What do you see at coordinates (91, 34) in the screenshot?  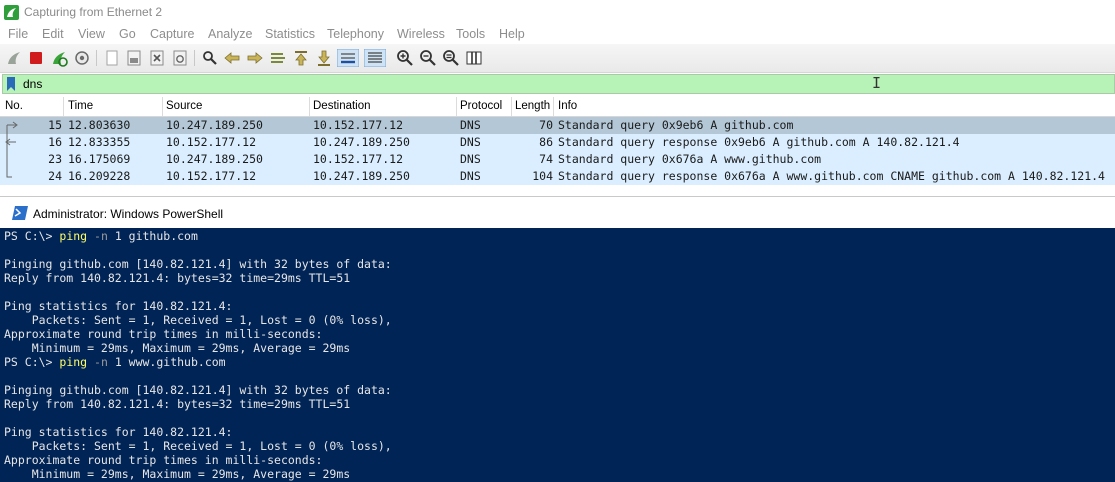 I see `menu-view: View` at bounding box center [91, 34].